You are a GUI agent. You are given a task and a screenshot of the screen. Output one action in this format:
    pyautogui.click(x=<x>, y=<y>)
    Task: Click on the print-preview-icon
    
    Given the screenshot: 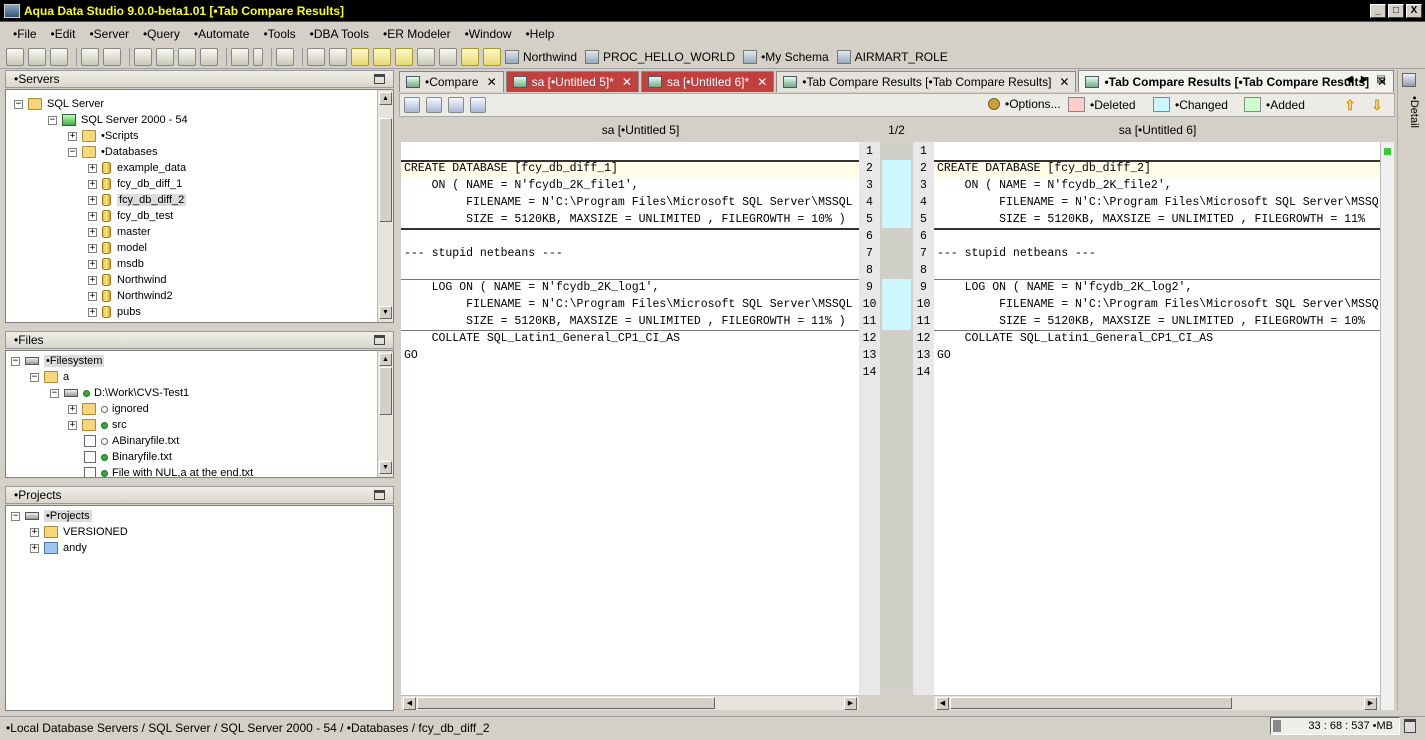 What is the action you would take?
    pyautogui.click(x=456, y=105)
    